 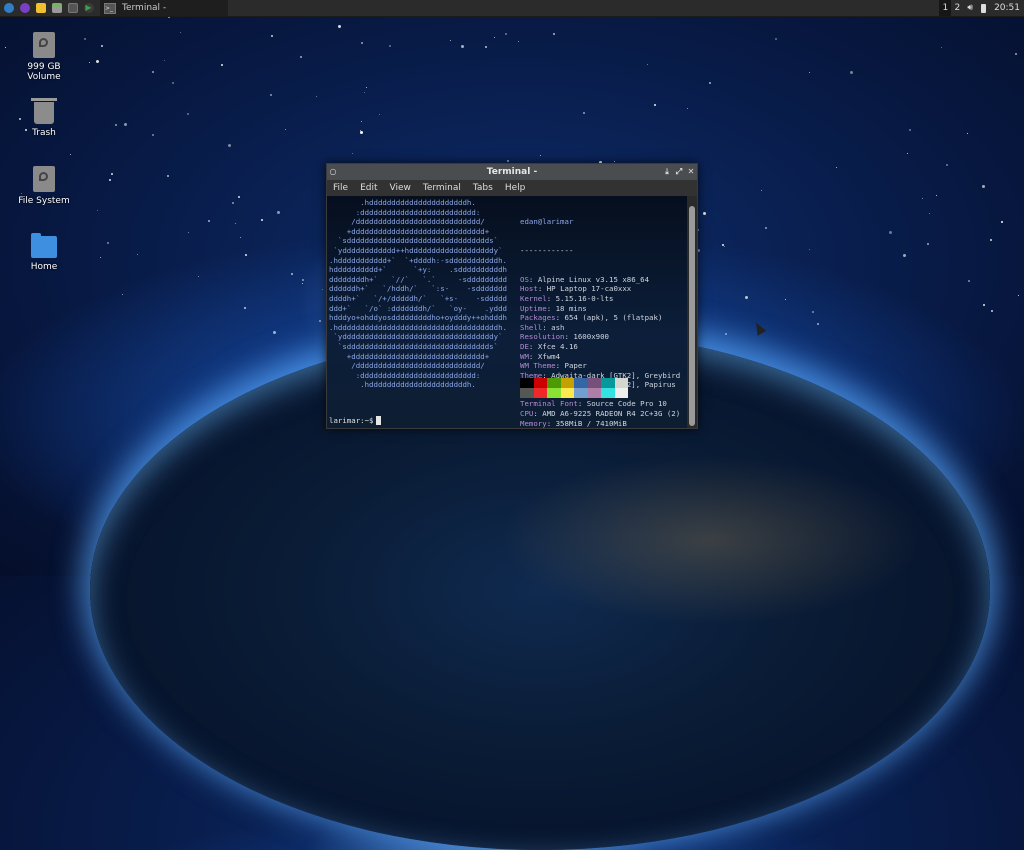 What do you see at coordinates (44, 252) in the screenshot?
I see `desktop-icon-home: Home` at bounding box center [44, 252].